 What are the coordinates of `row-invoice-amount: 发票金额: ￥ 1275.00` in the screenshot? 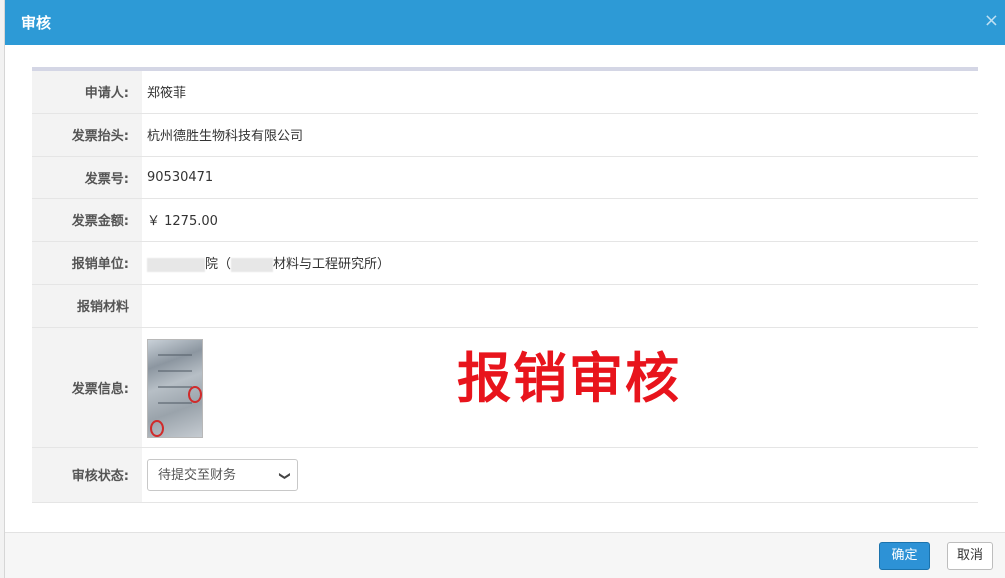 It's located at (505, 220).